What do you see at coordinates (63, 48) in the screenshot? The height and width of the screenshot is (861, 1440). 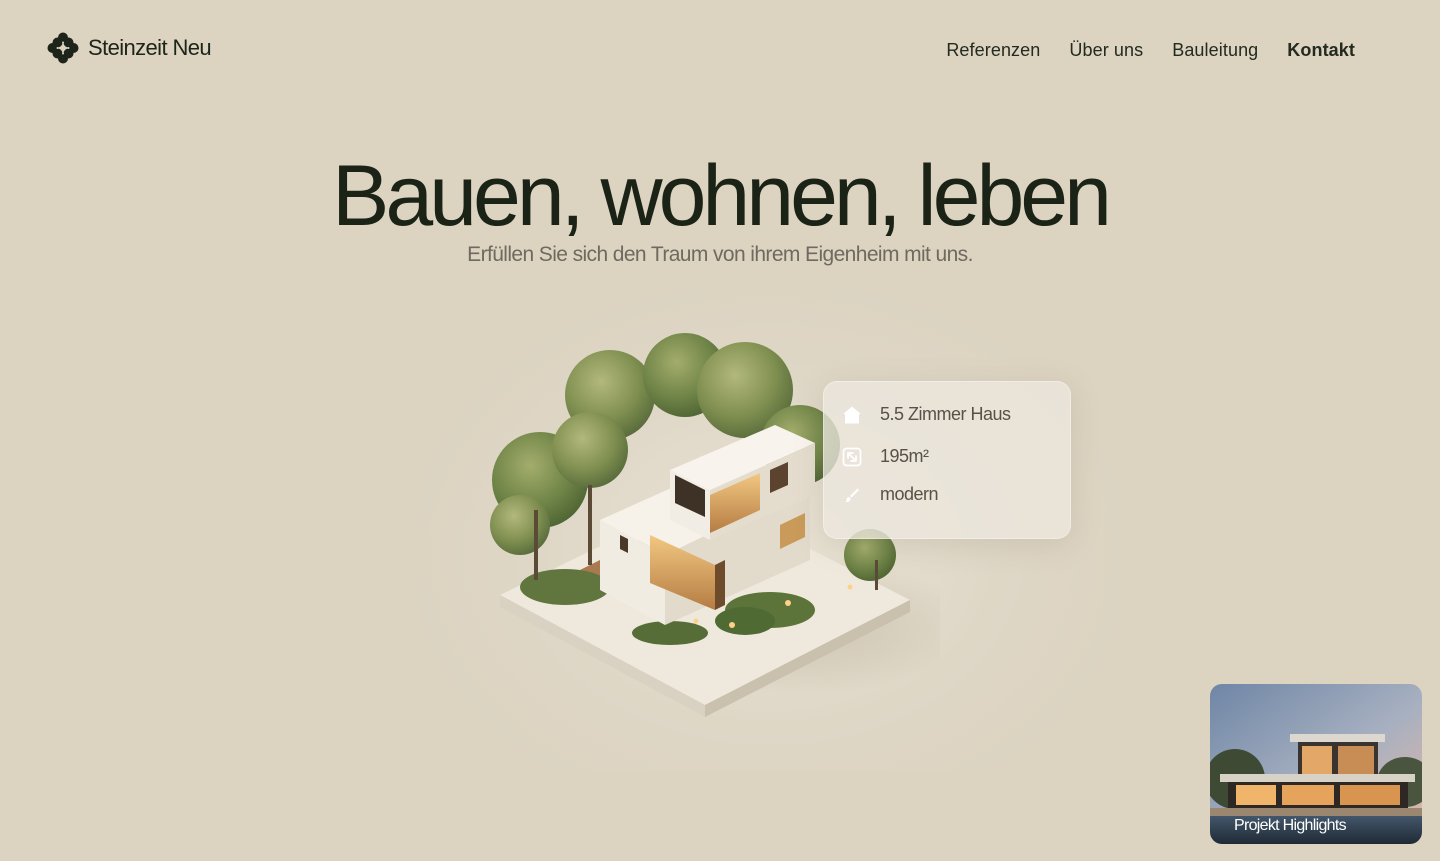 I see `flower-logo-icon` at bounding box center [63, 48].